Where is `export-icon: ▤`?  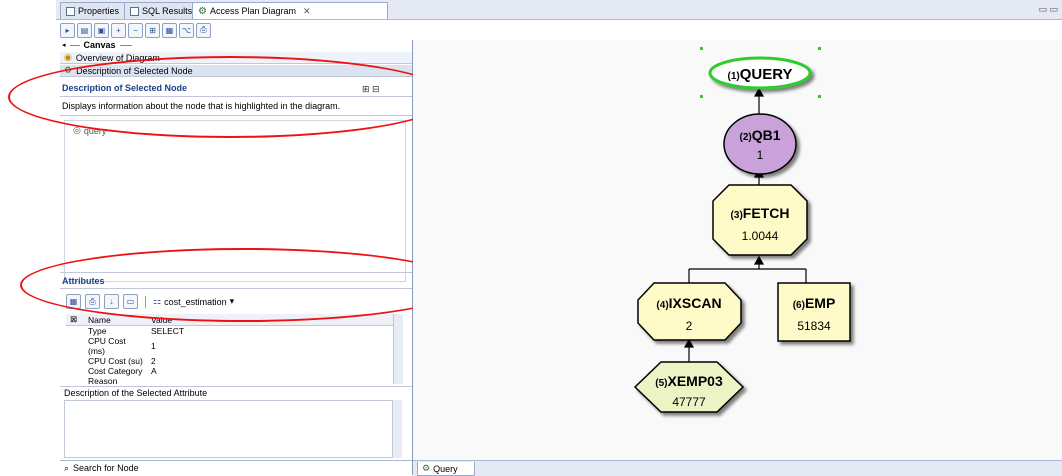 export-icon: ▤ is located at coordinates (84, 30).